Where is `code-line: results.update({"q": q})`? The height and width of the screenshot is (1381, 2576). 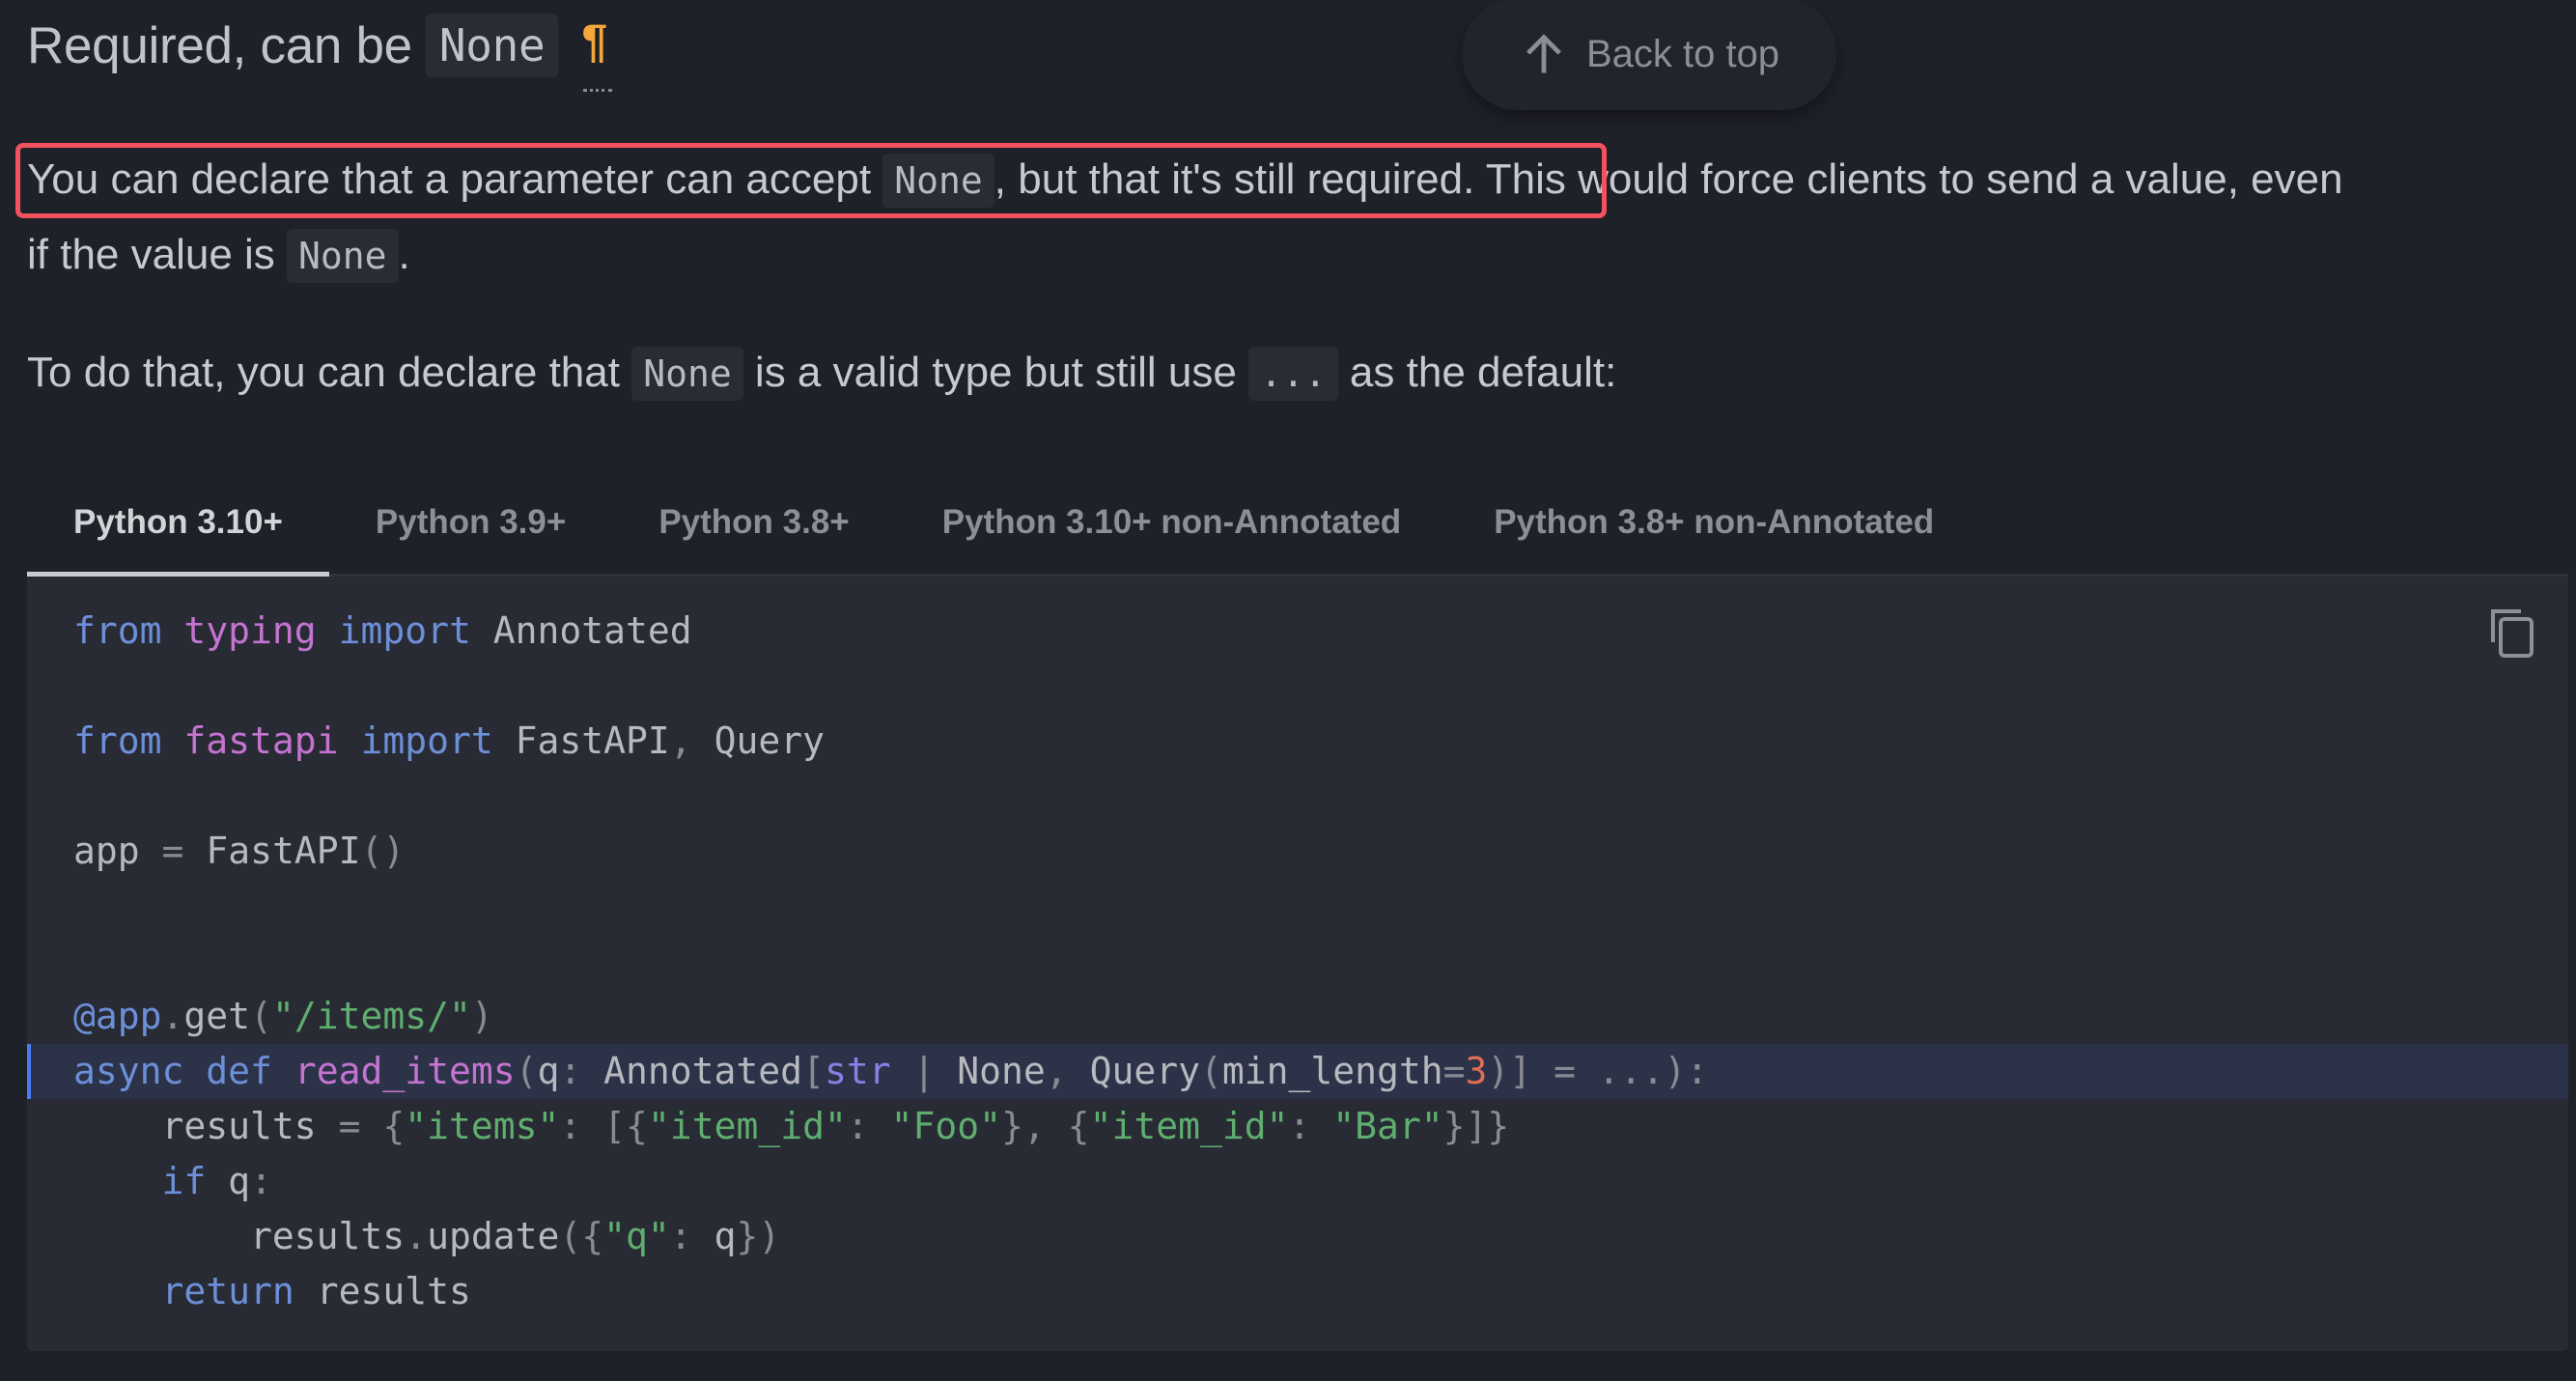
code-line: results.update({"q": q}) is located at coordinates (516, 1236).